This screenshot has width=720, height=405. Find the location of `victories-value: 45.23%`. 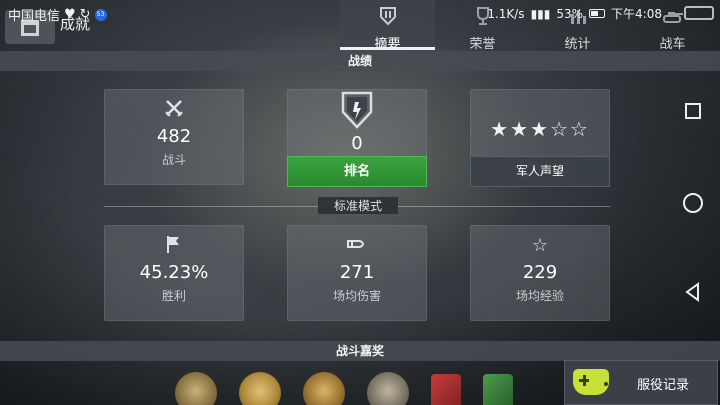

victories-value: 45.23% is located at coordinates (174, 272).